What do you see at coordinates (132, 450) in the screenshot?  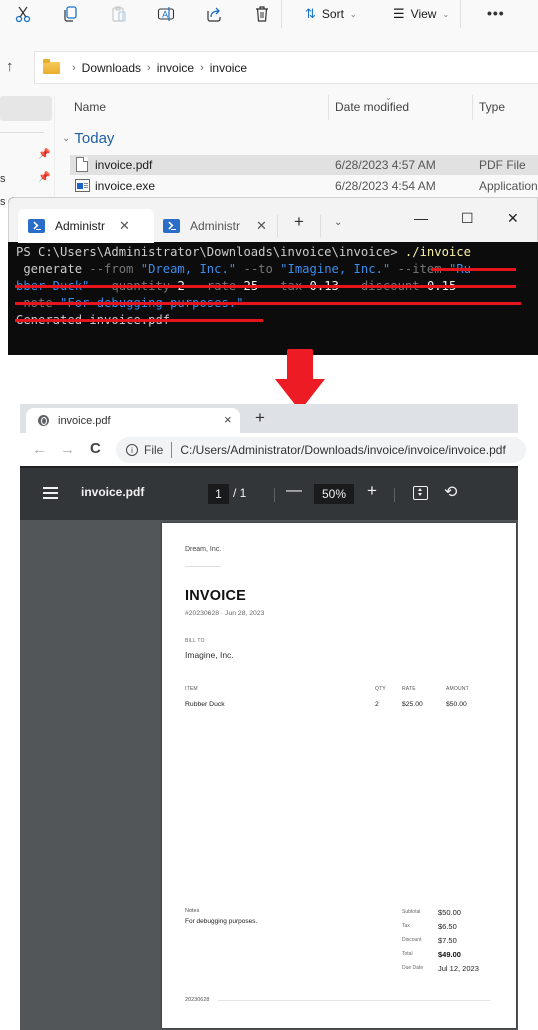 I see `info-icon: i` at bounding box center [132, 450].